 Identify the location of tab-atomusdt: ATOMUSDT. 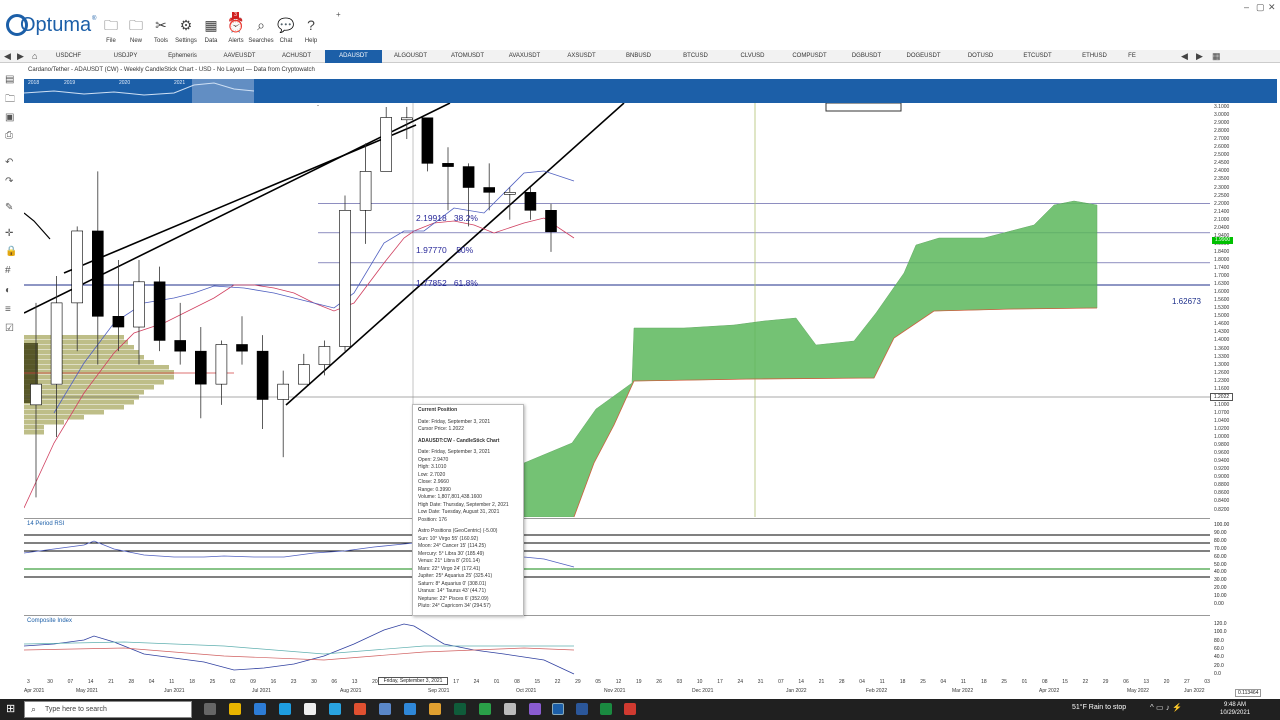
(467, 56).